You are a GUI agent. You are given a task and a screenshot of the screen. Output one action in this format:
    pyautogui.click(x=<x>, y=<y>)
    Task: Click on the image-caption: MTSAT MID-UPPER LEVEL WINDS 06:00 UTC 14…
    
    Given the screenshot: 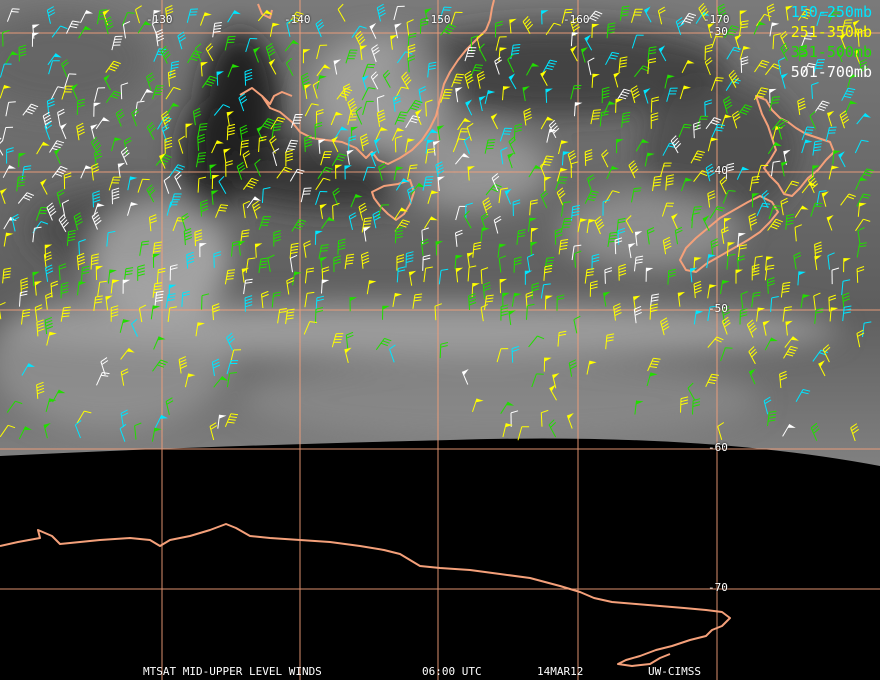 What is the action you would take?
    pyautogui.click(x=440, y=672)
    